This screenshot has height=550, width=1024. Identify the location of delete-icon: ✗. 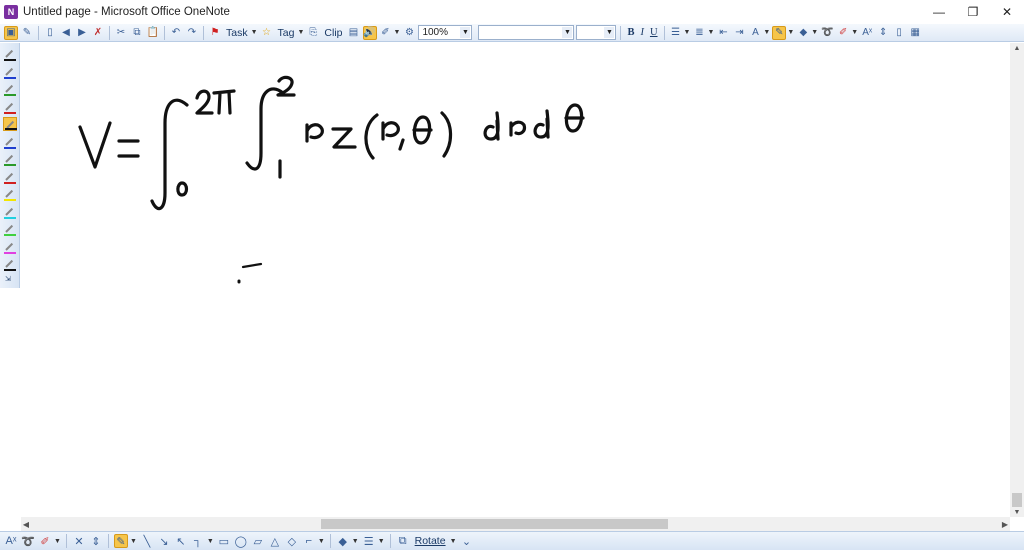
(98, 33).